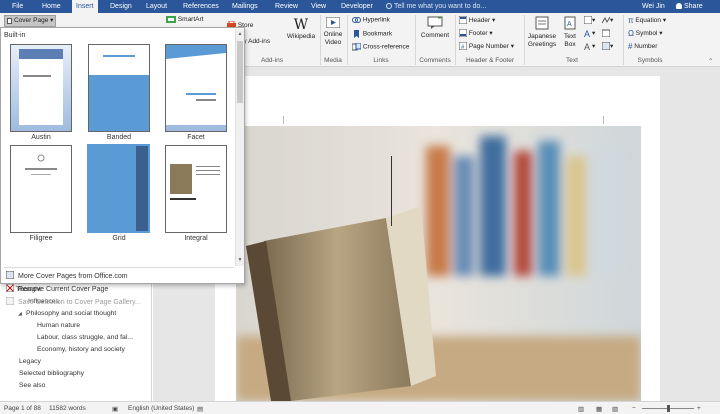 The width and height of the screenshot is (720, 414). What do you see at coordinates (570, 40) in the screenshot?
I see `text-box-label: Text Box` at bounding box center [570, 40].